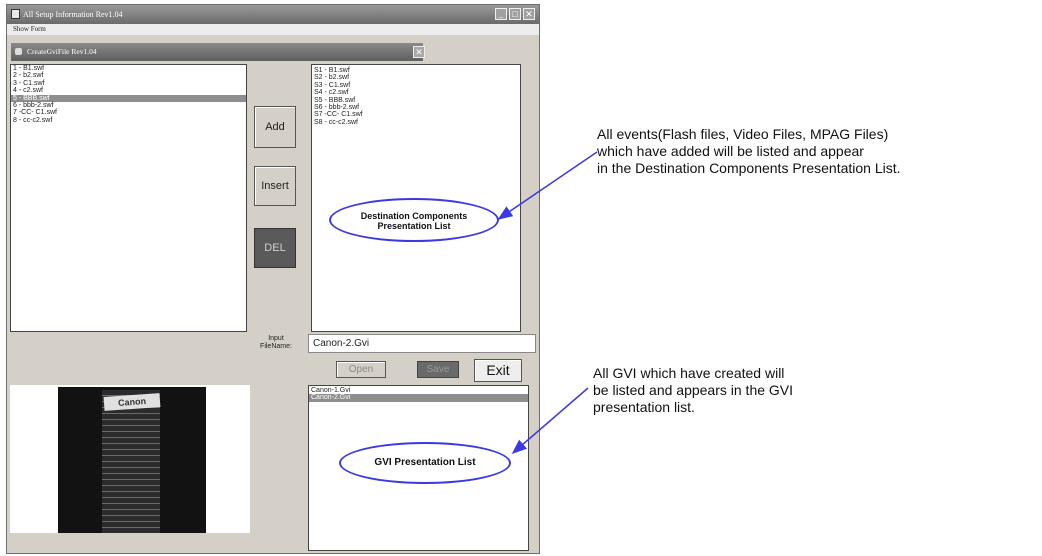 This screenshot has width=1042, height=556. I want to click on arrow-to-gvi-ellipse, so click(550, 420).